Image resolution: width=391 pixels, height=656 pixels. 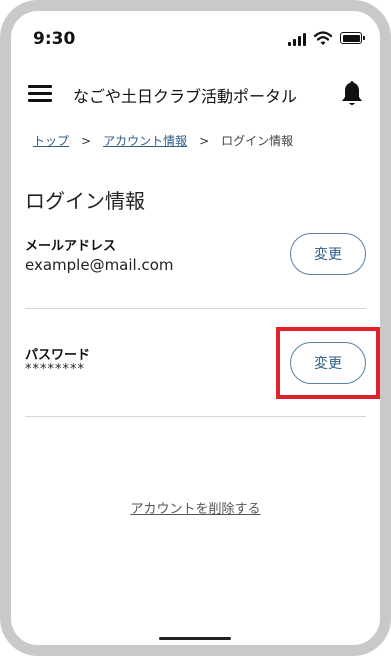 What do you see at coordinates (328, 363) in the screenshot?
I see `highlight-box` at bounding box center [328, 363].